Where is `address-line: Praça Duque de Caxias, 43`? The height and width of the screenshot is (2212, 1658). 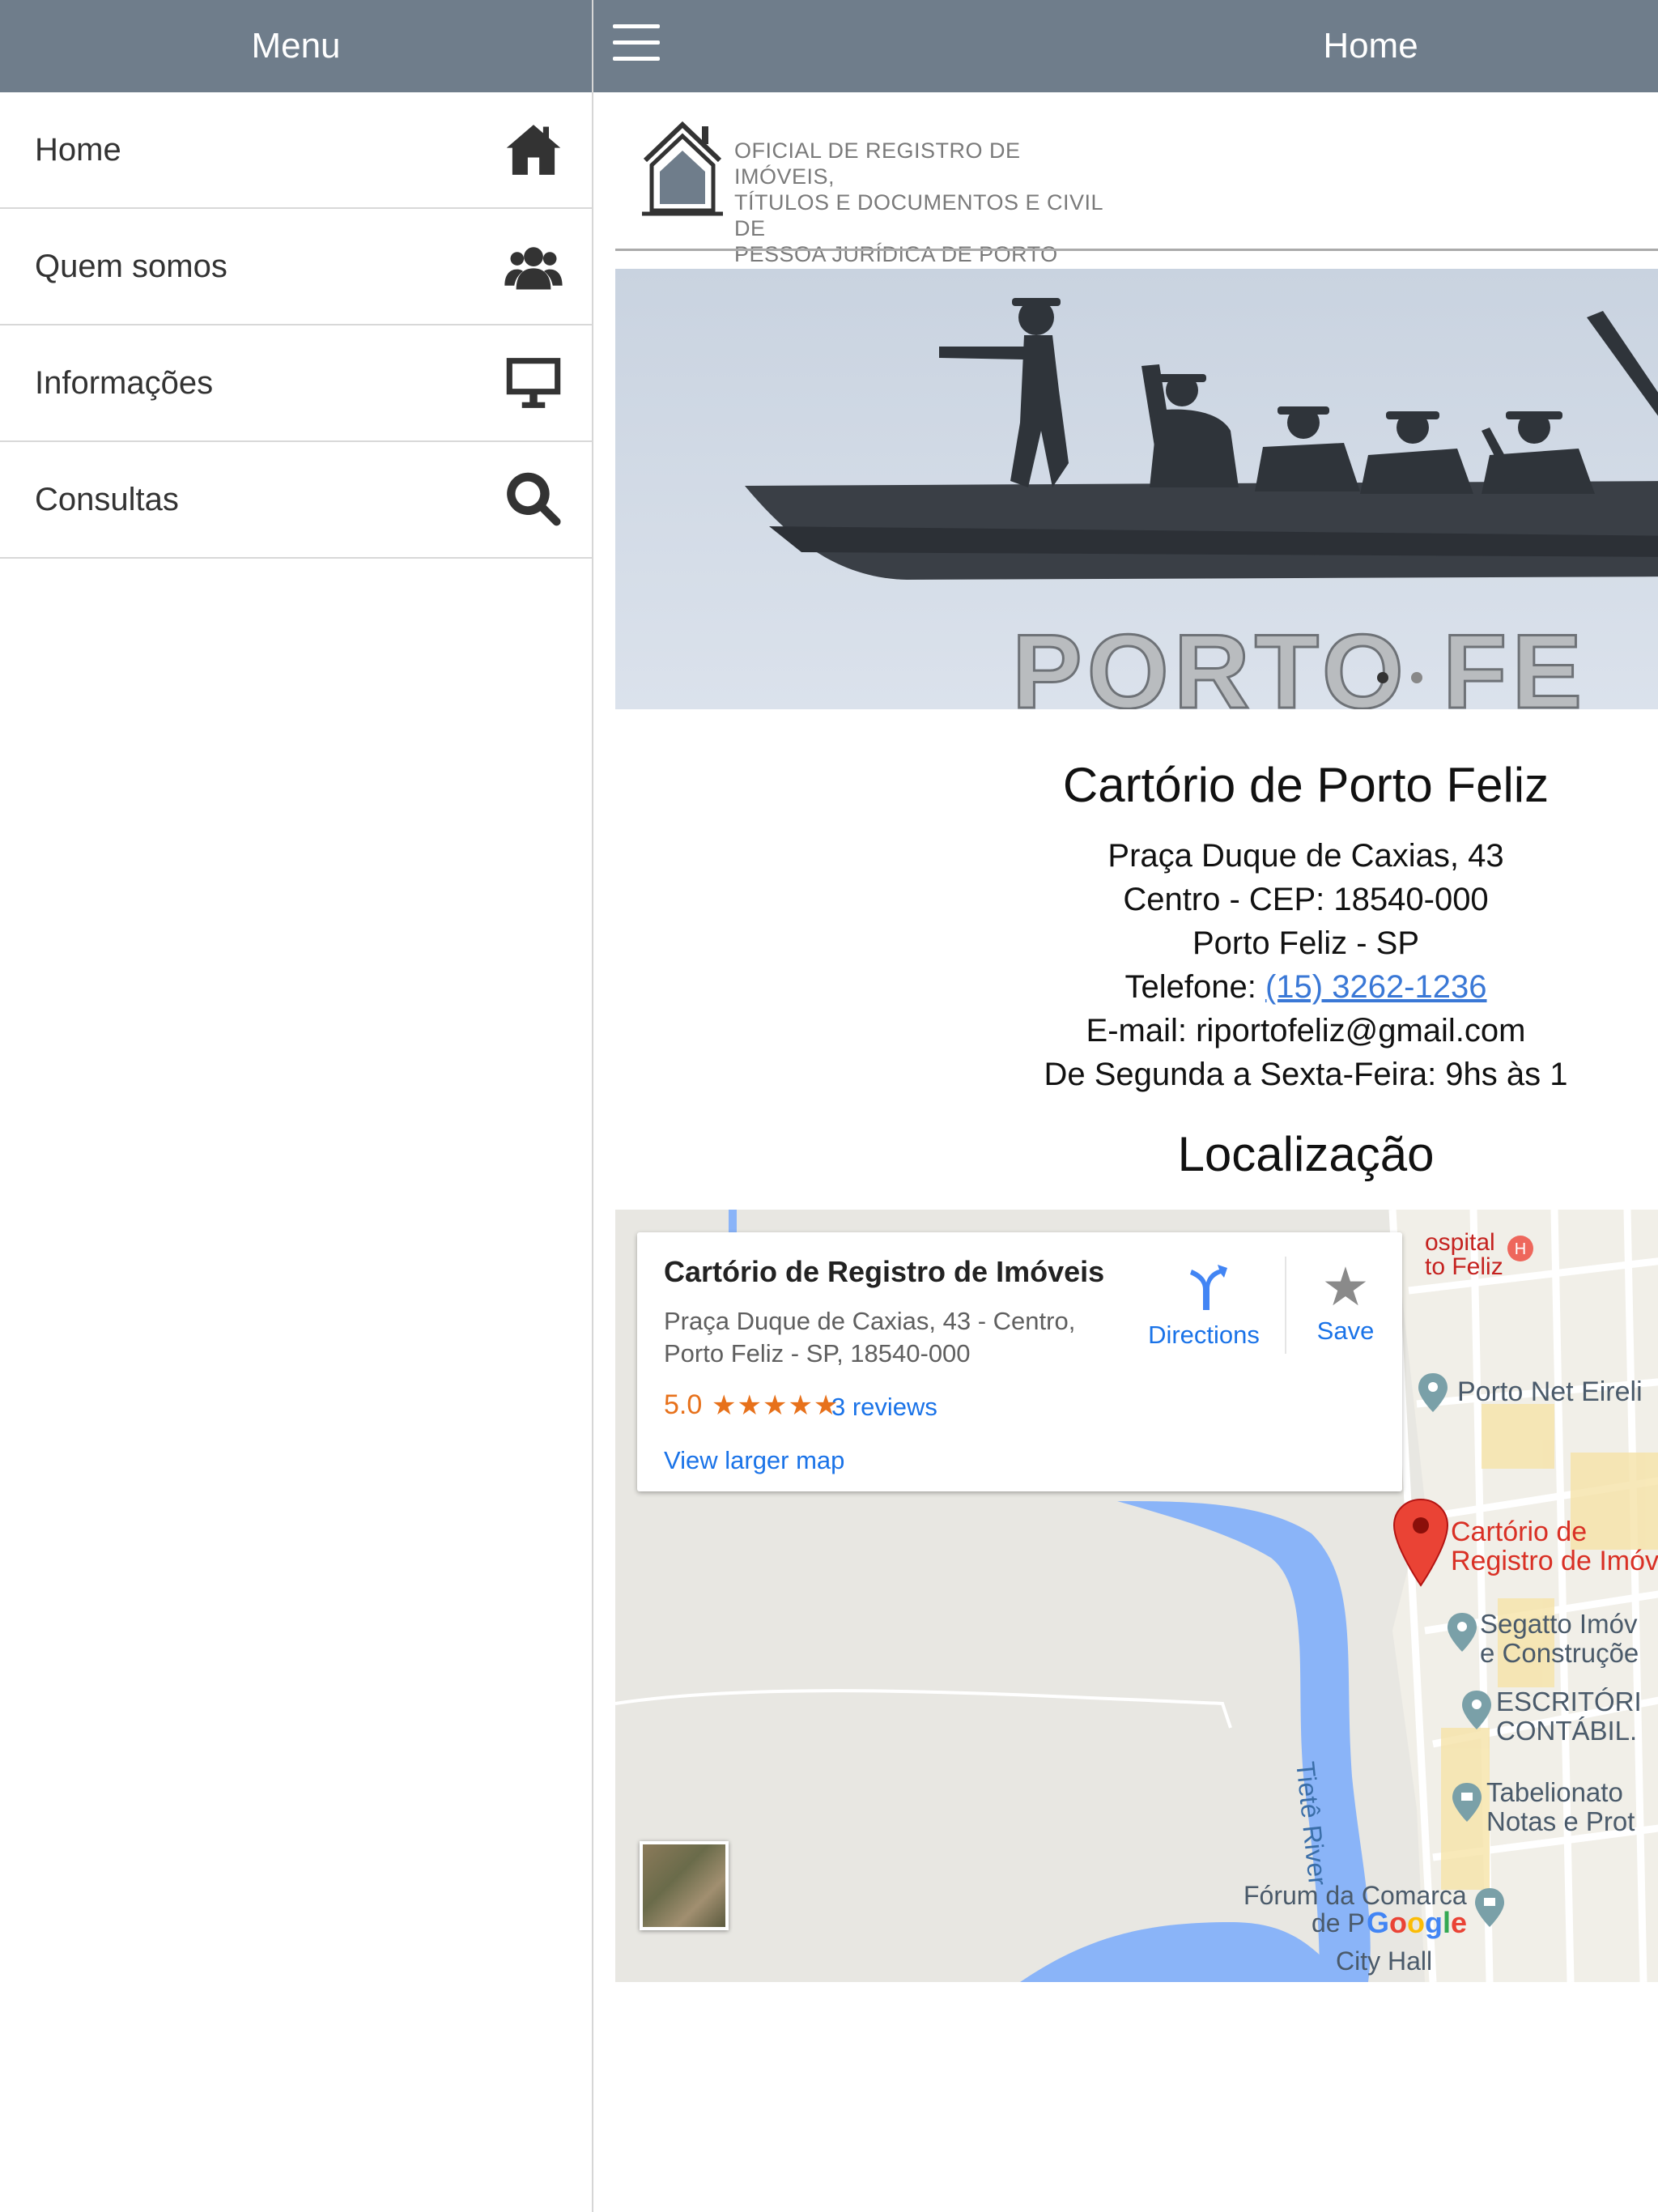 address-line: Praça Duque de Caxias, 43 is located at coordinates (1305, 856).